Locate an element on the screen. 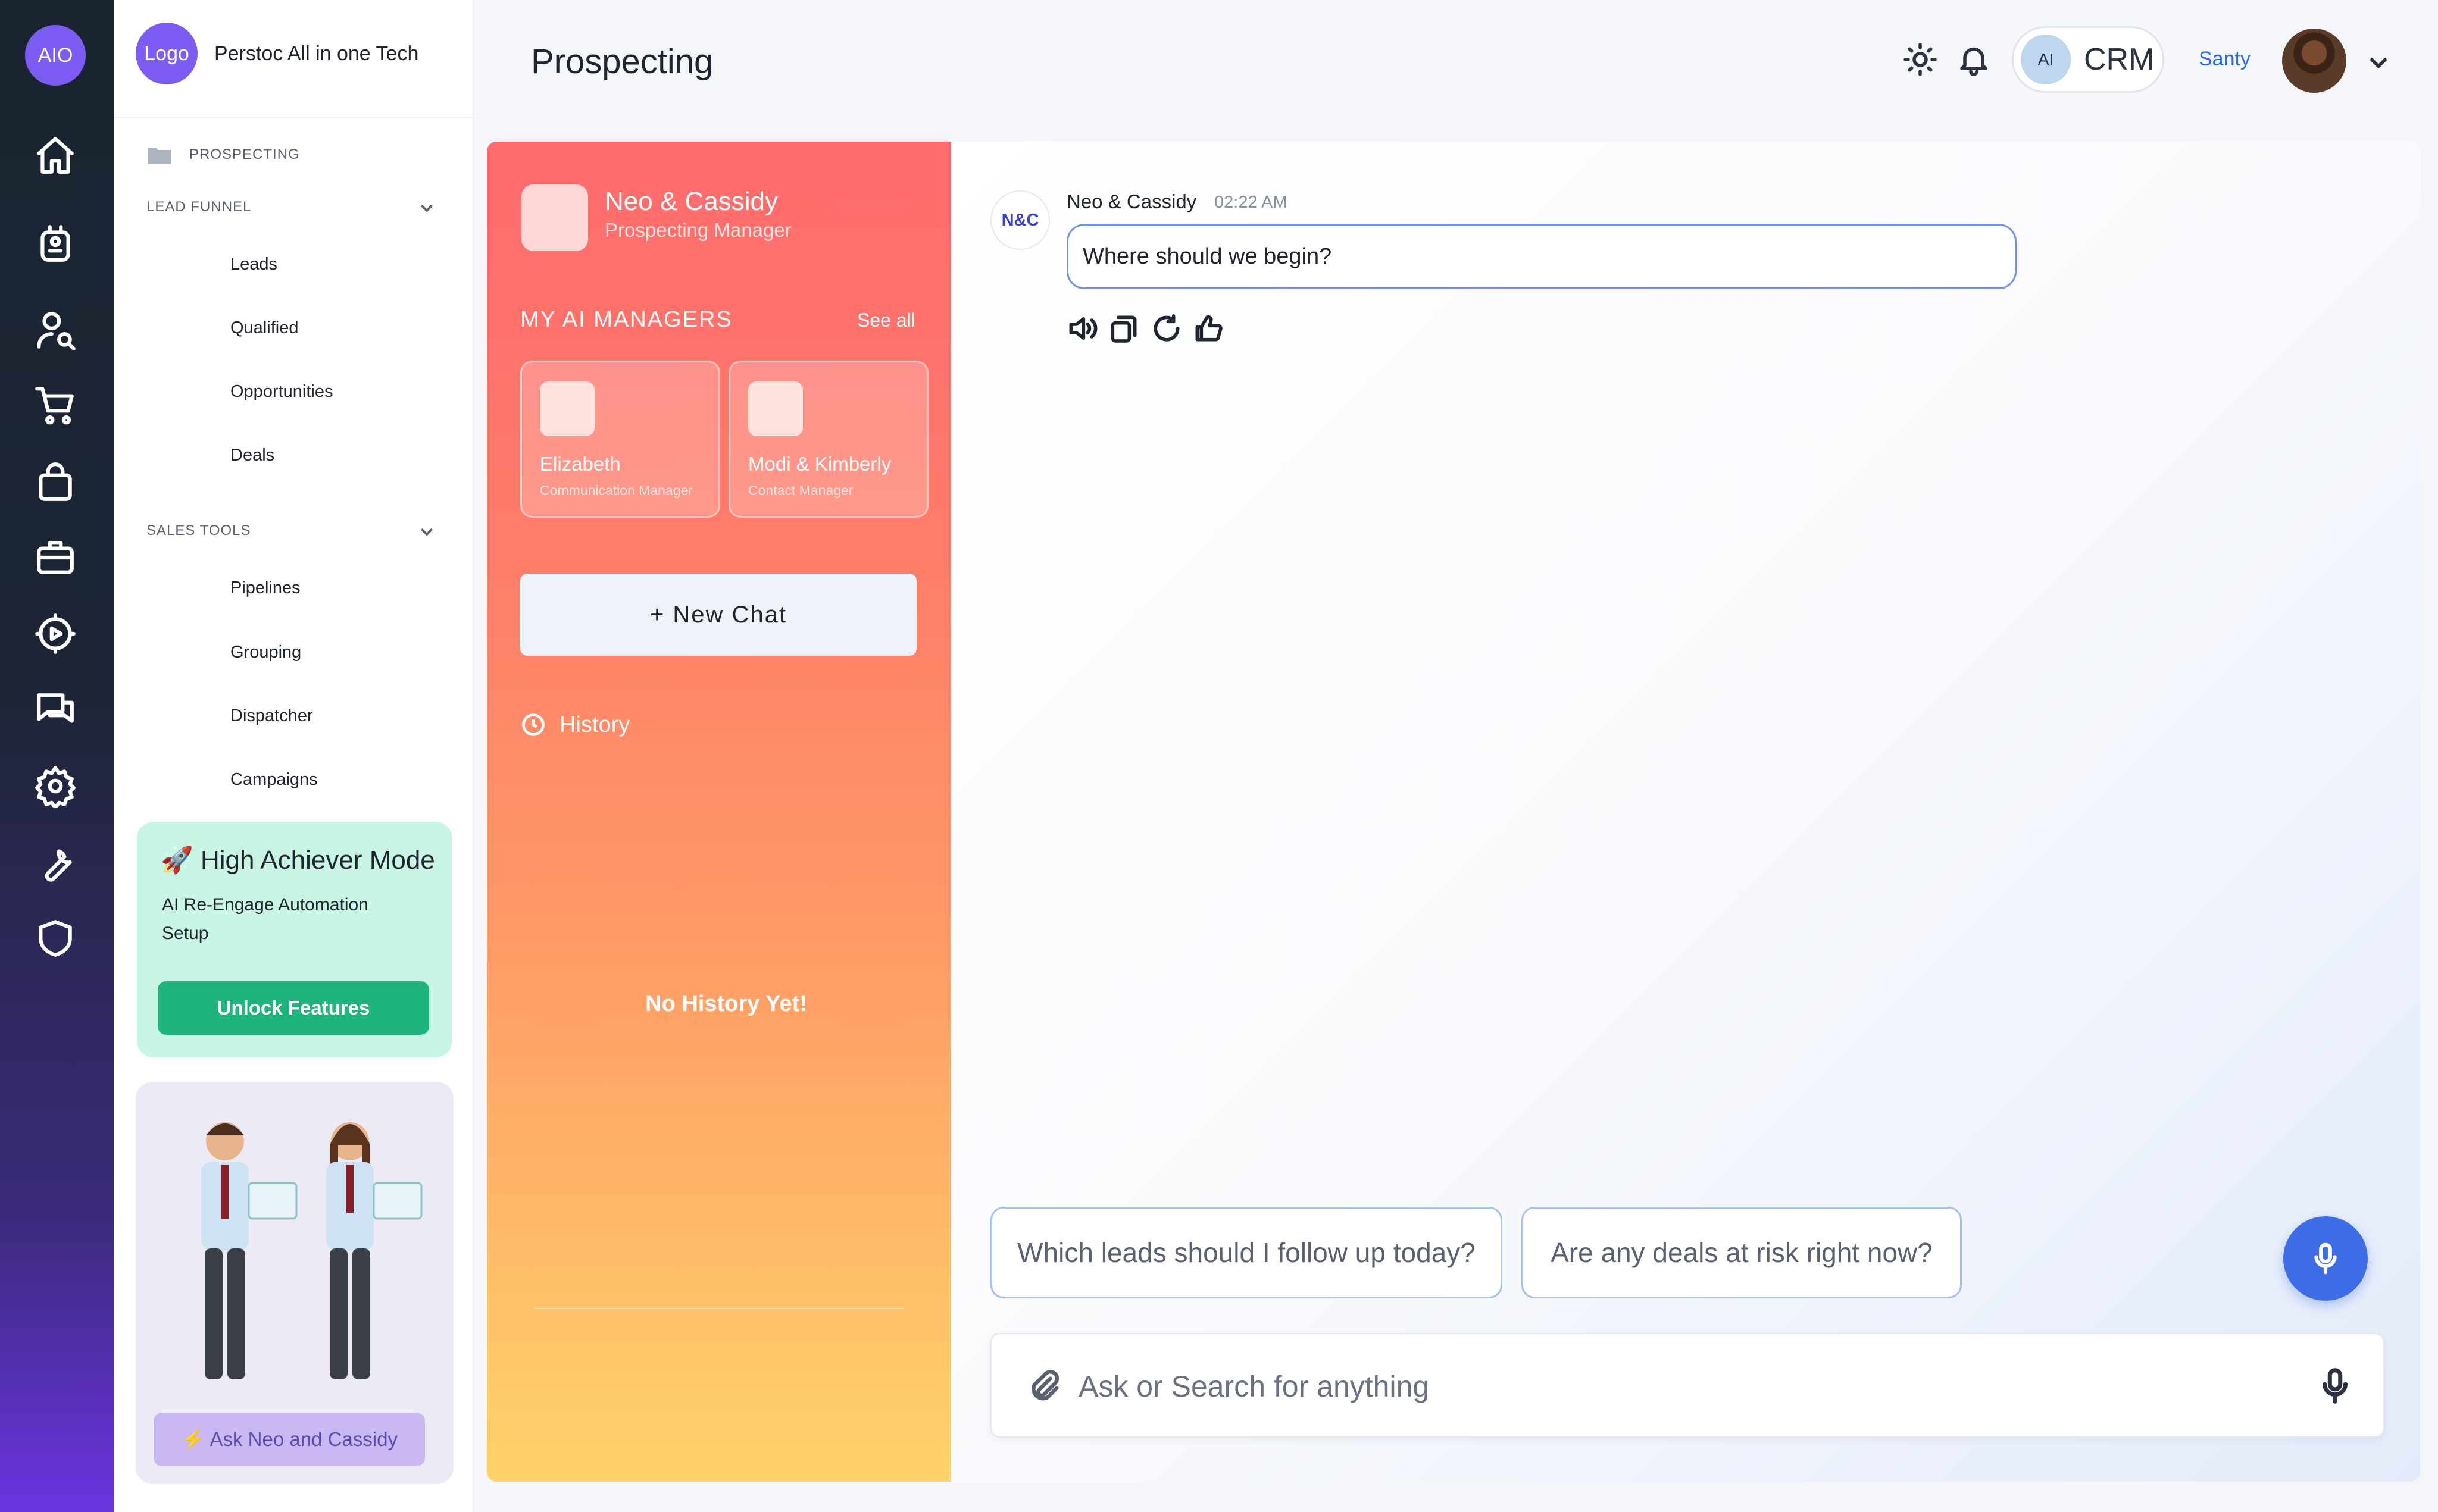 The height and width of the screenshot is (1512, 2438). ask-neo-cassidy-button: ⚡ Ask Neo and Cassidy is located at coordinates (289, 1439).